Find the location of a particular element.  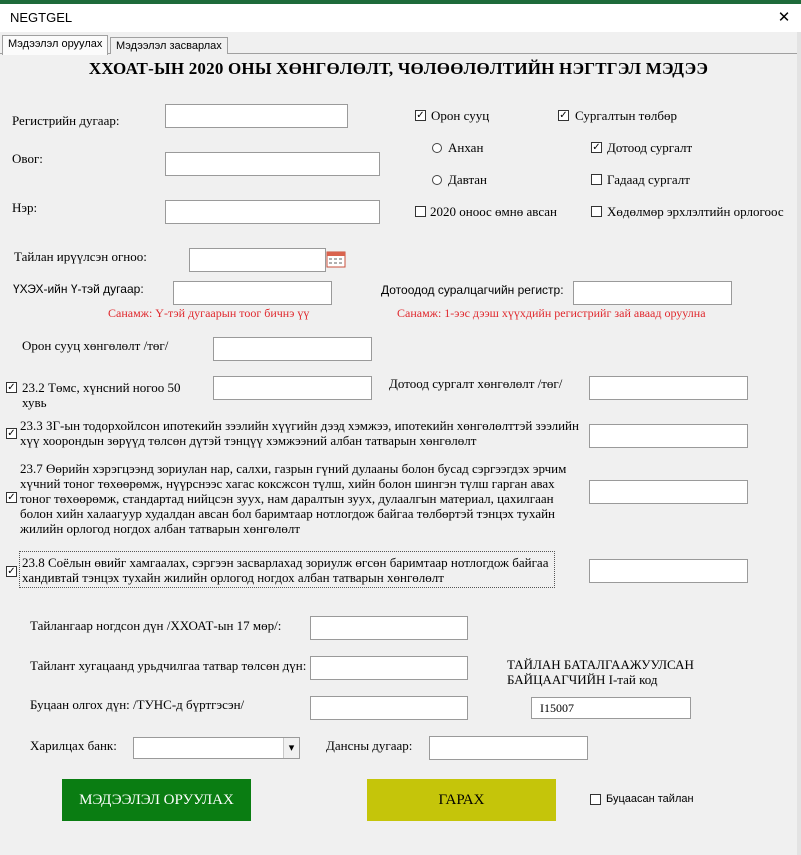

article-23-8-checkbox: ✓ is located at coordinates (11, 571).